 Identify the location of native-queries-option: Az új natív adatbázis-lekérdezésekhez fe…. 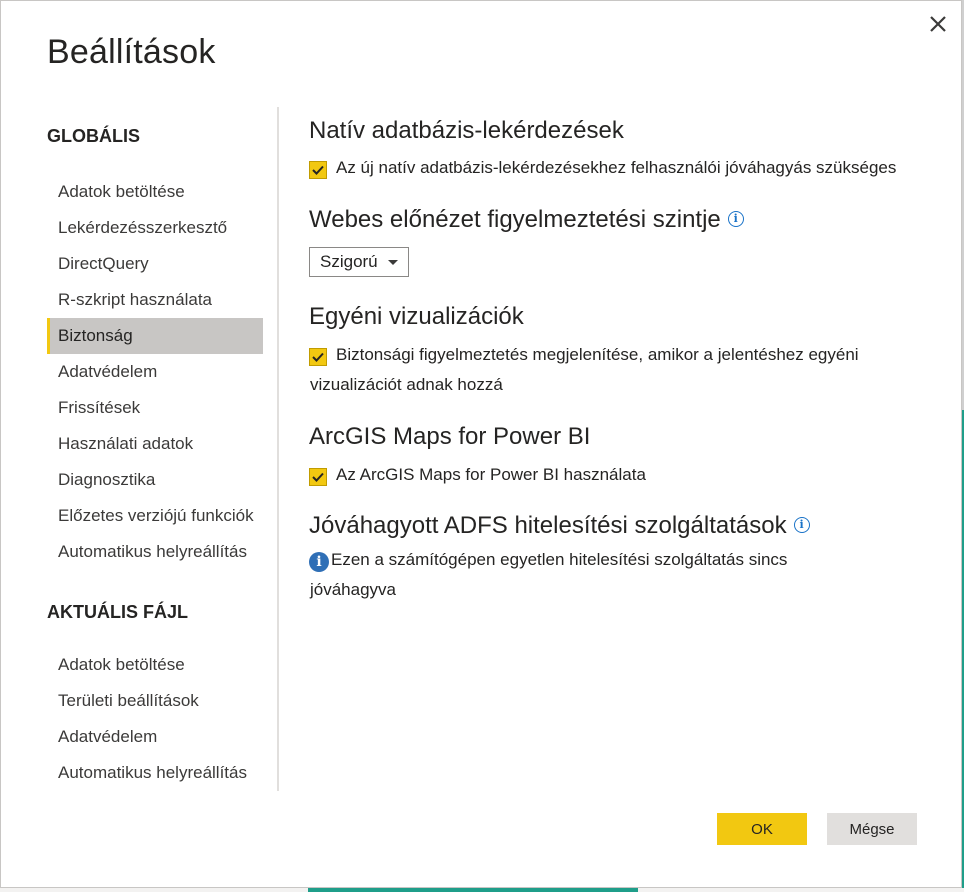
(602, 170).